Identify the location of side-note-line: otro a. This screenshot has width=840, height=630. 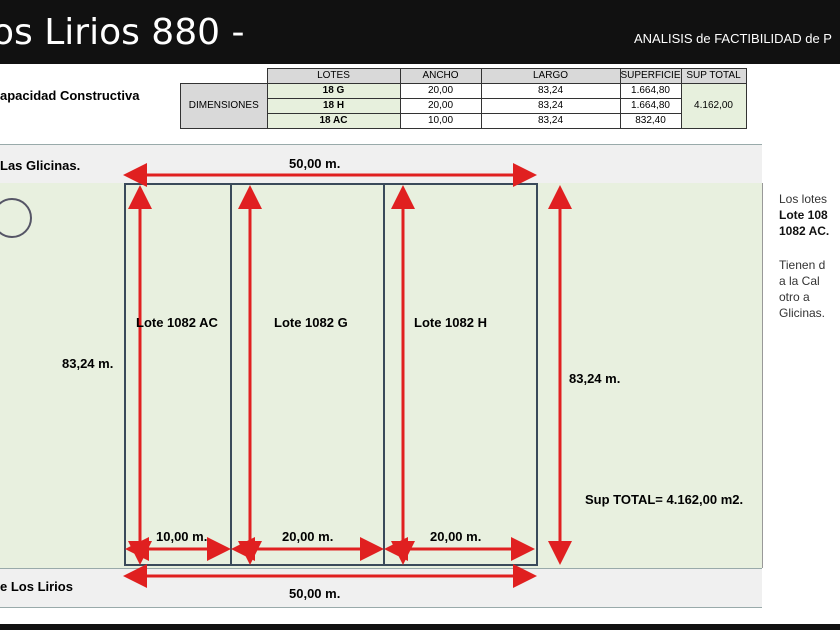
(794, 297).